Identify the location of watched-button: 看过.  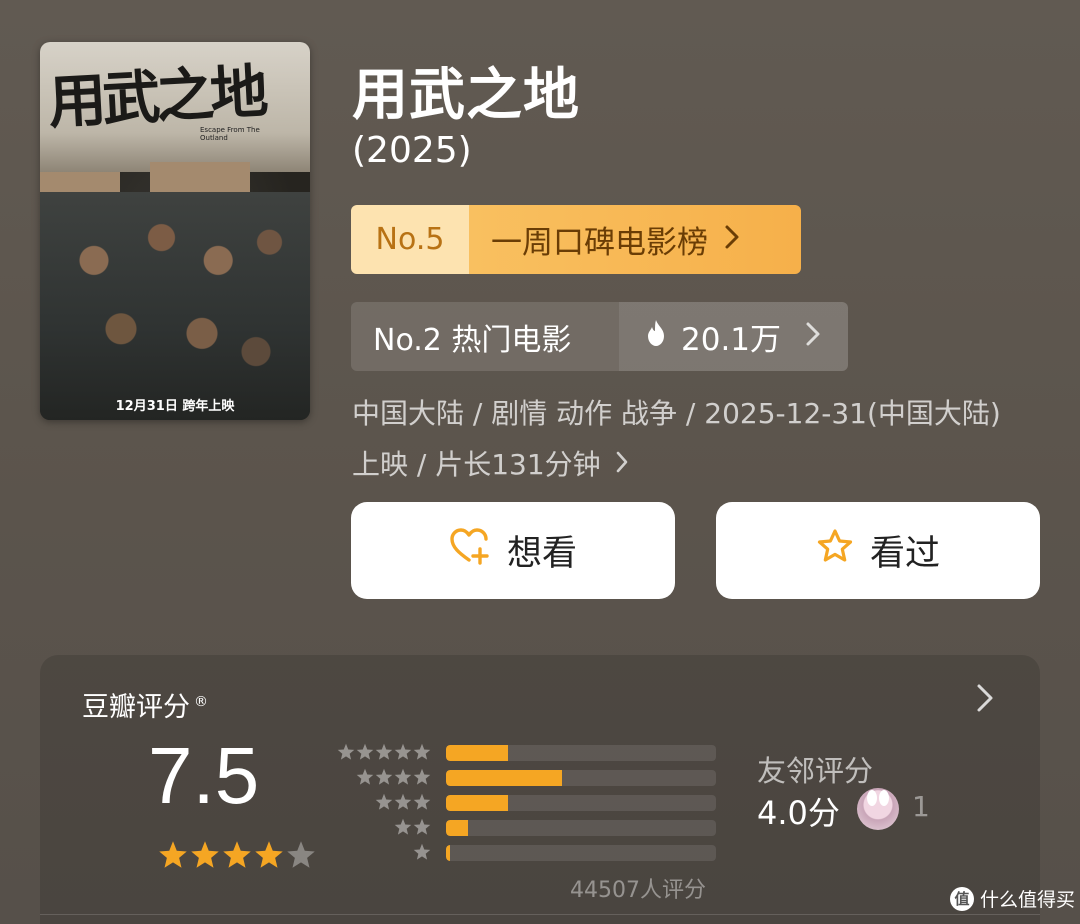
(878, 550).